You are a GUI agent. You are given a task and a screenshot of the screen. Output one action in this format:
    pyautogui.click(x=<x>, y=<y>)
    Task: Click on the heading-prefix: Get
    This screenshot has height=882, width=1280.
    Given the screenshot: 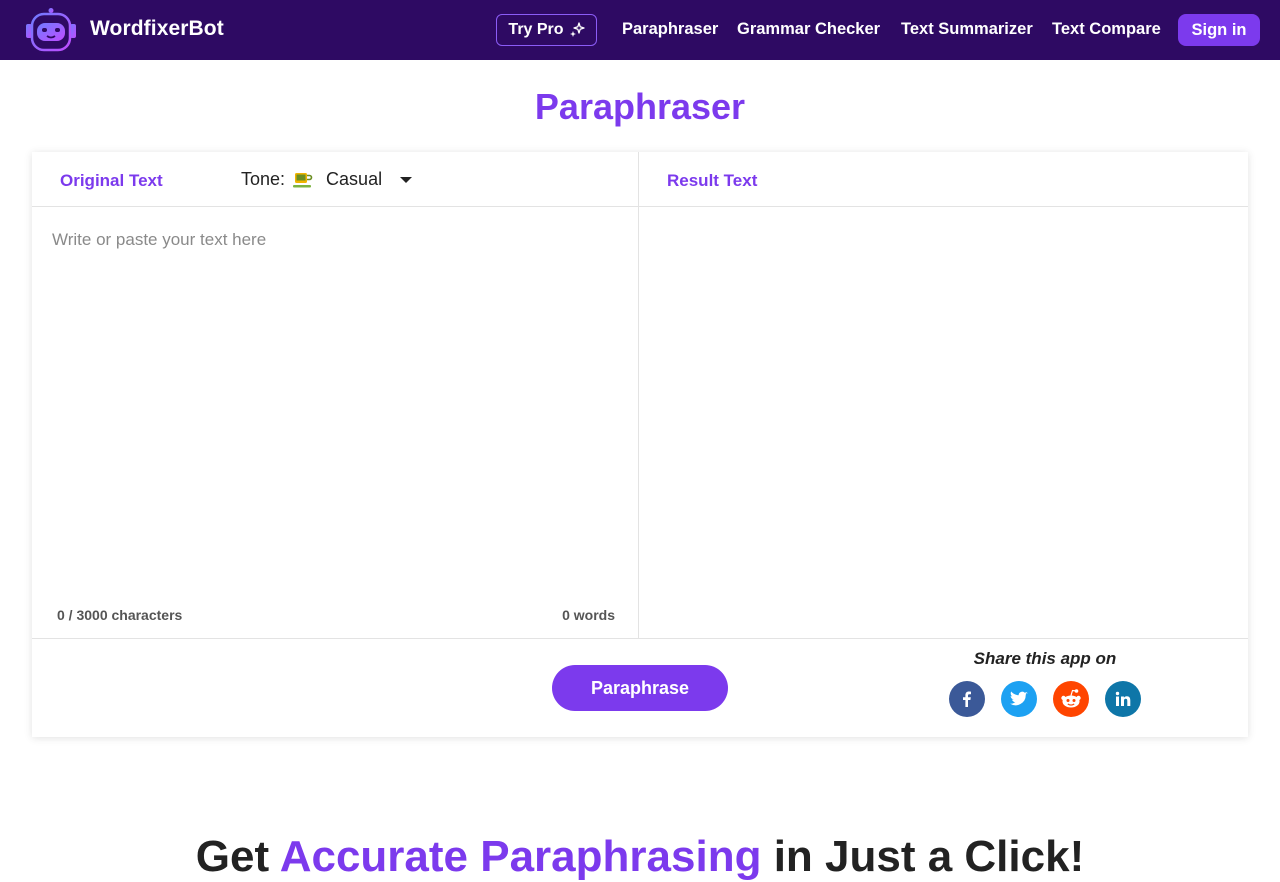 What is the action you would take?
    pyautogui.click(x=232, y=856)
    